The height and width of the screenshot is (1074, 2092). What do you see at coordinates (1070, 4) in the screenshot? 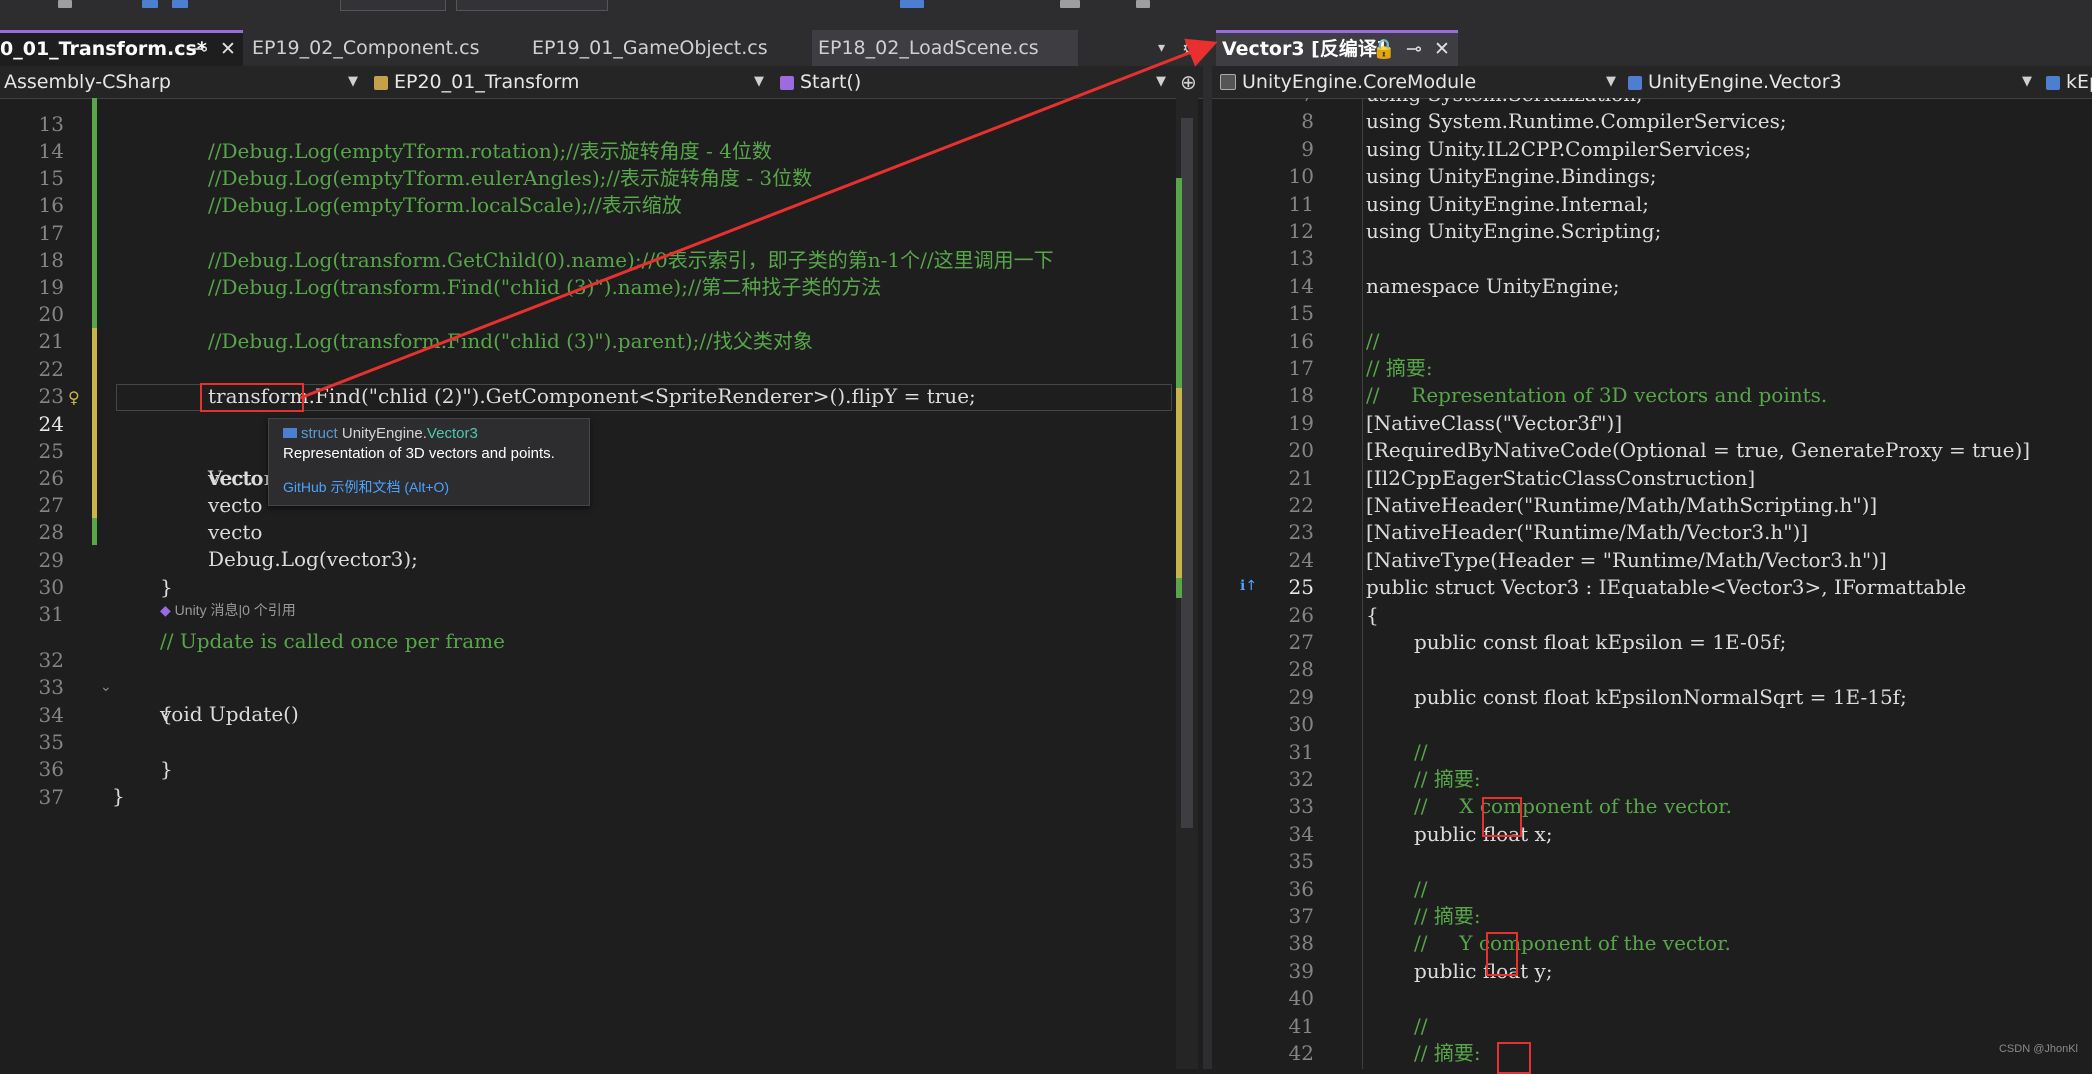
I see `toolbar-window-icon` at bounding box center [1070, 4].